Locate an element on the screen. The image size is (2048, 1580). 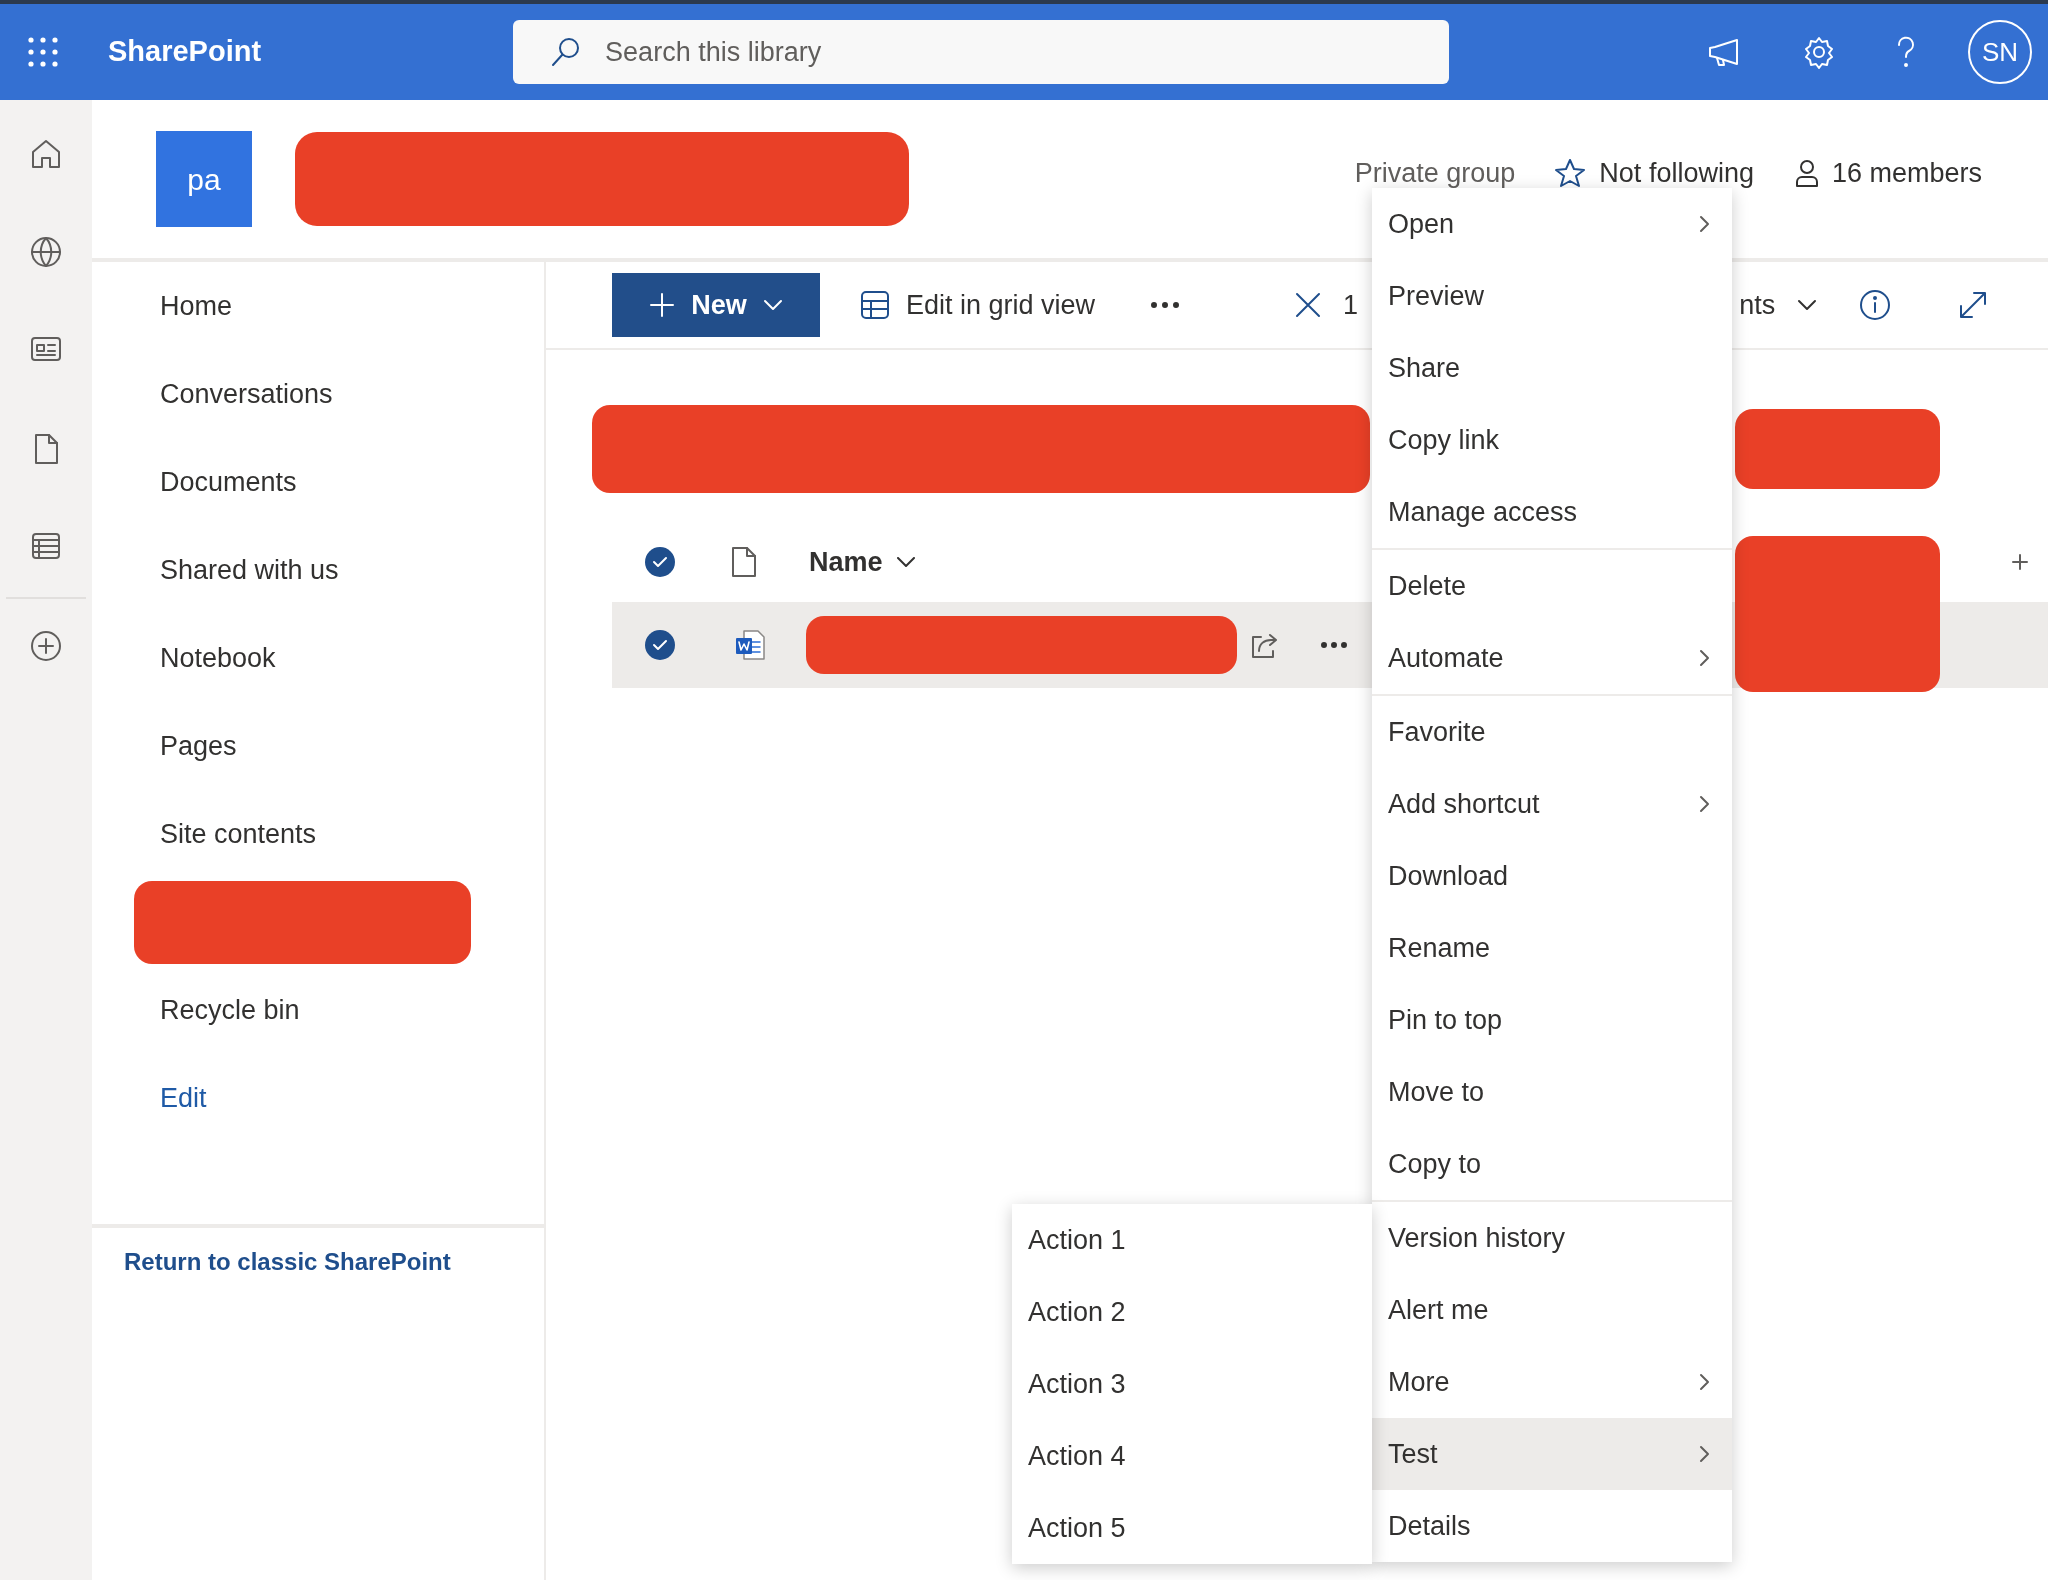
menu-item: Share is located at coordinates (1552, 368).